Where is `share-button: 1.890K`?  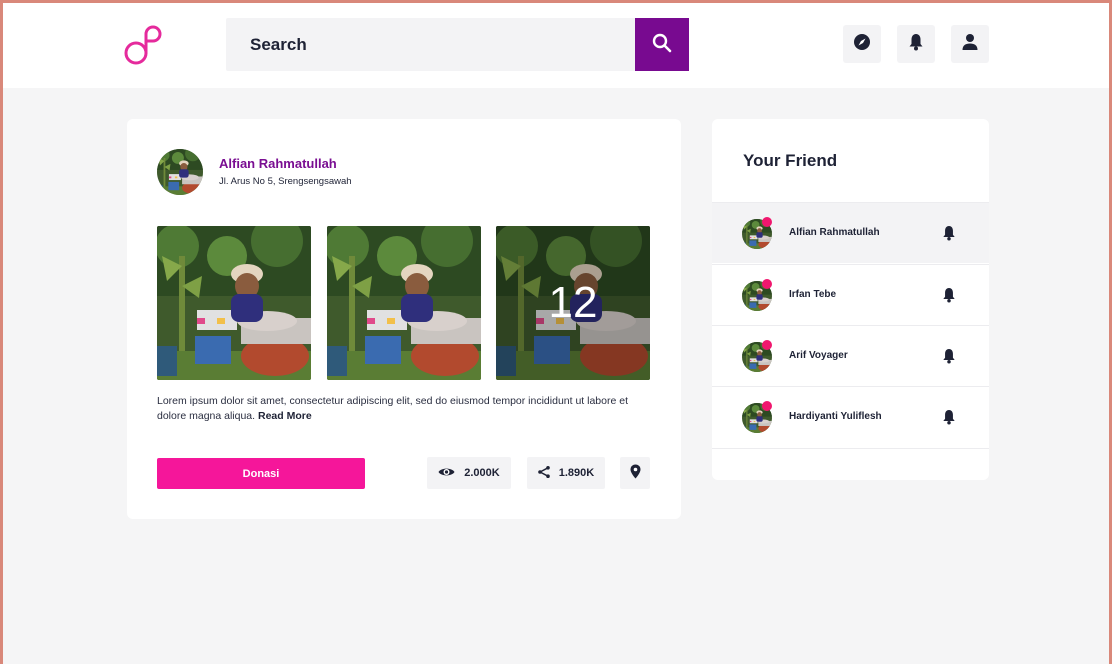 share-button: 1.890K is located at coordinates (566, 473).